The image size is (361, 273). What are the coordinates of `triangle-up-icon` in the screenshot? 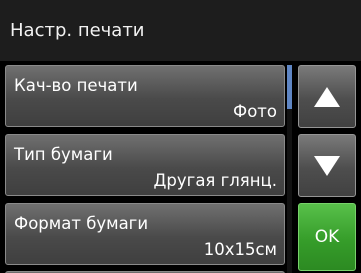 It's located at (327, 96).